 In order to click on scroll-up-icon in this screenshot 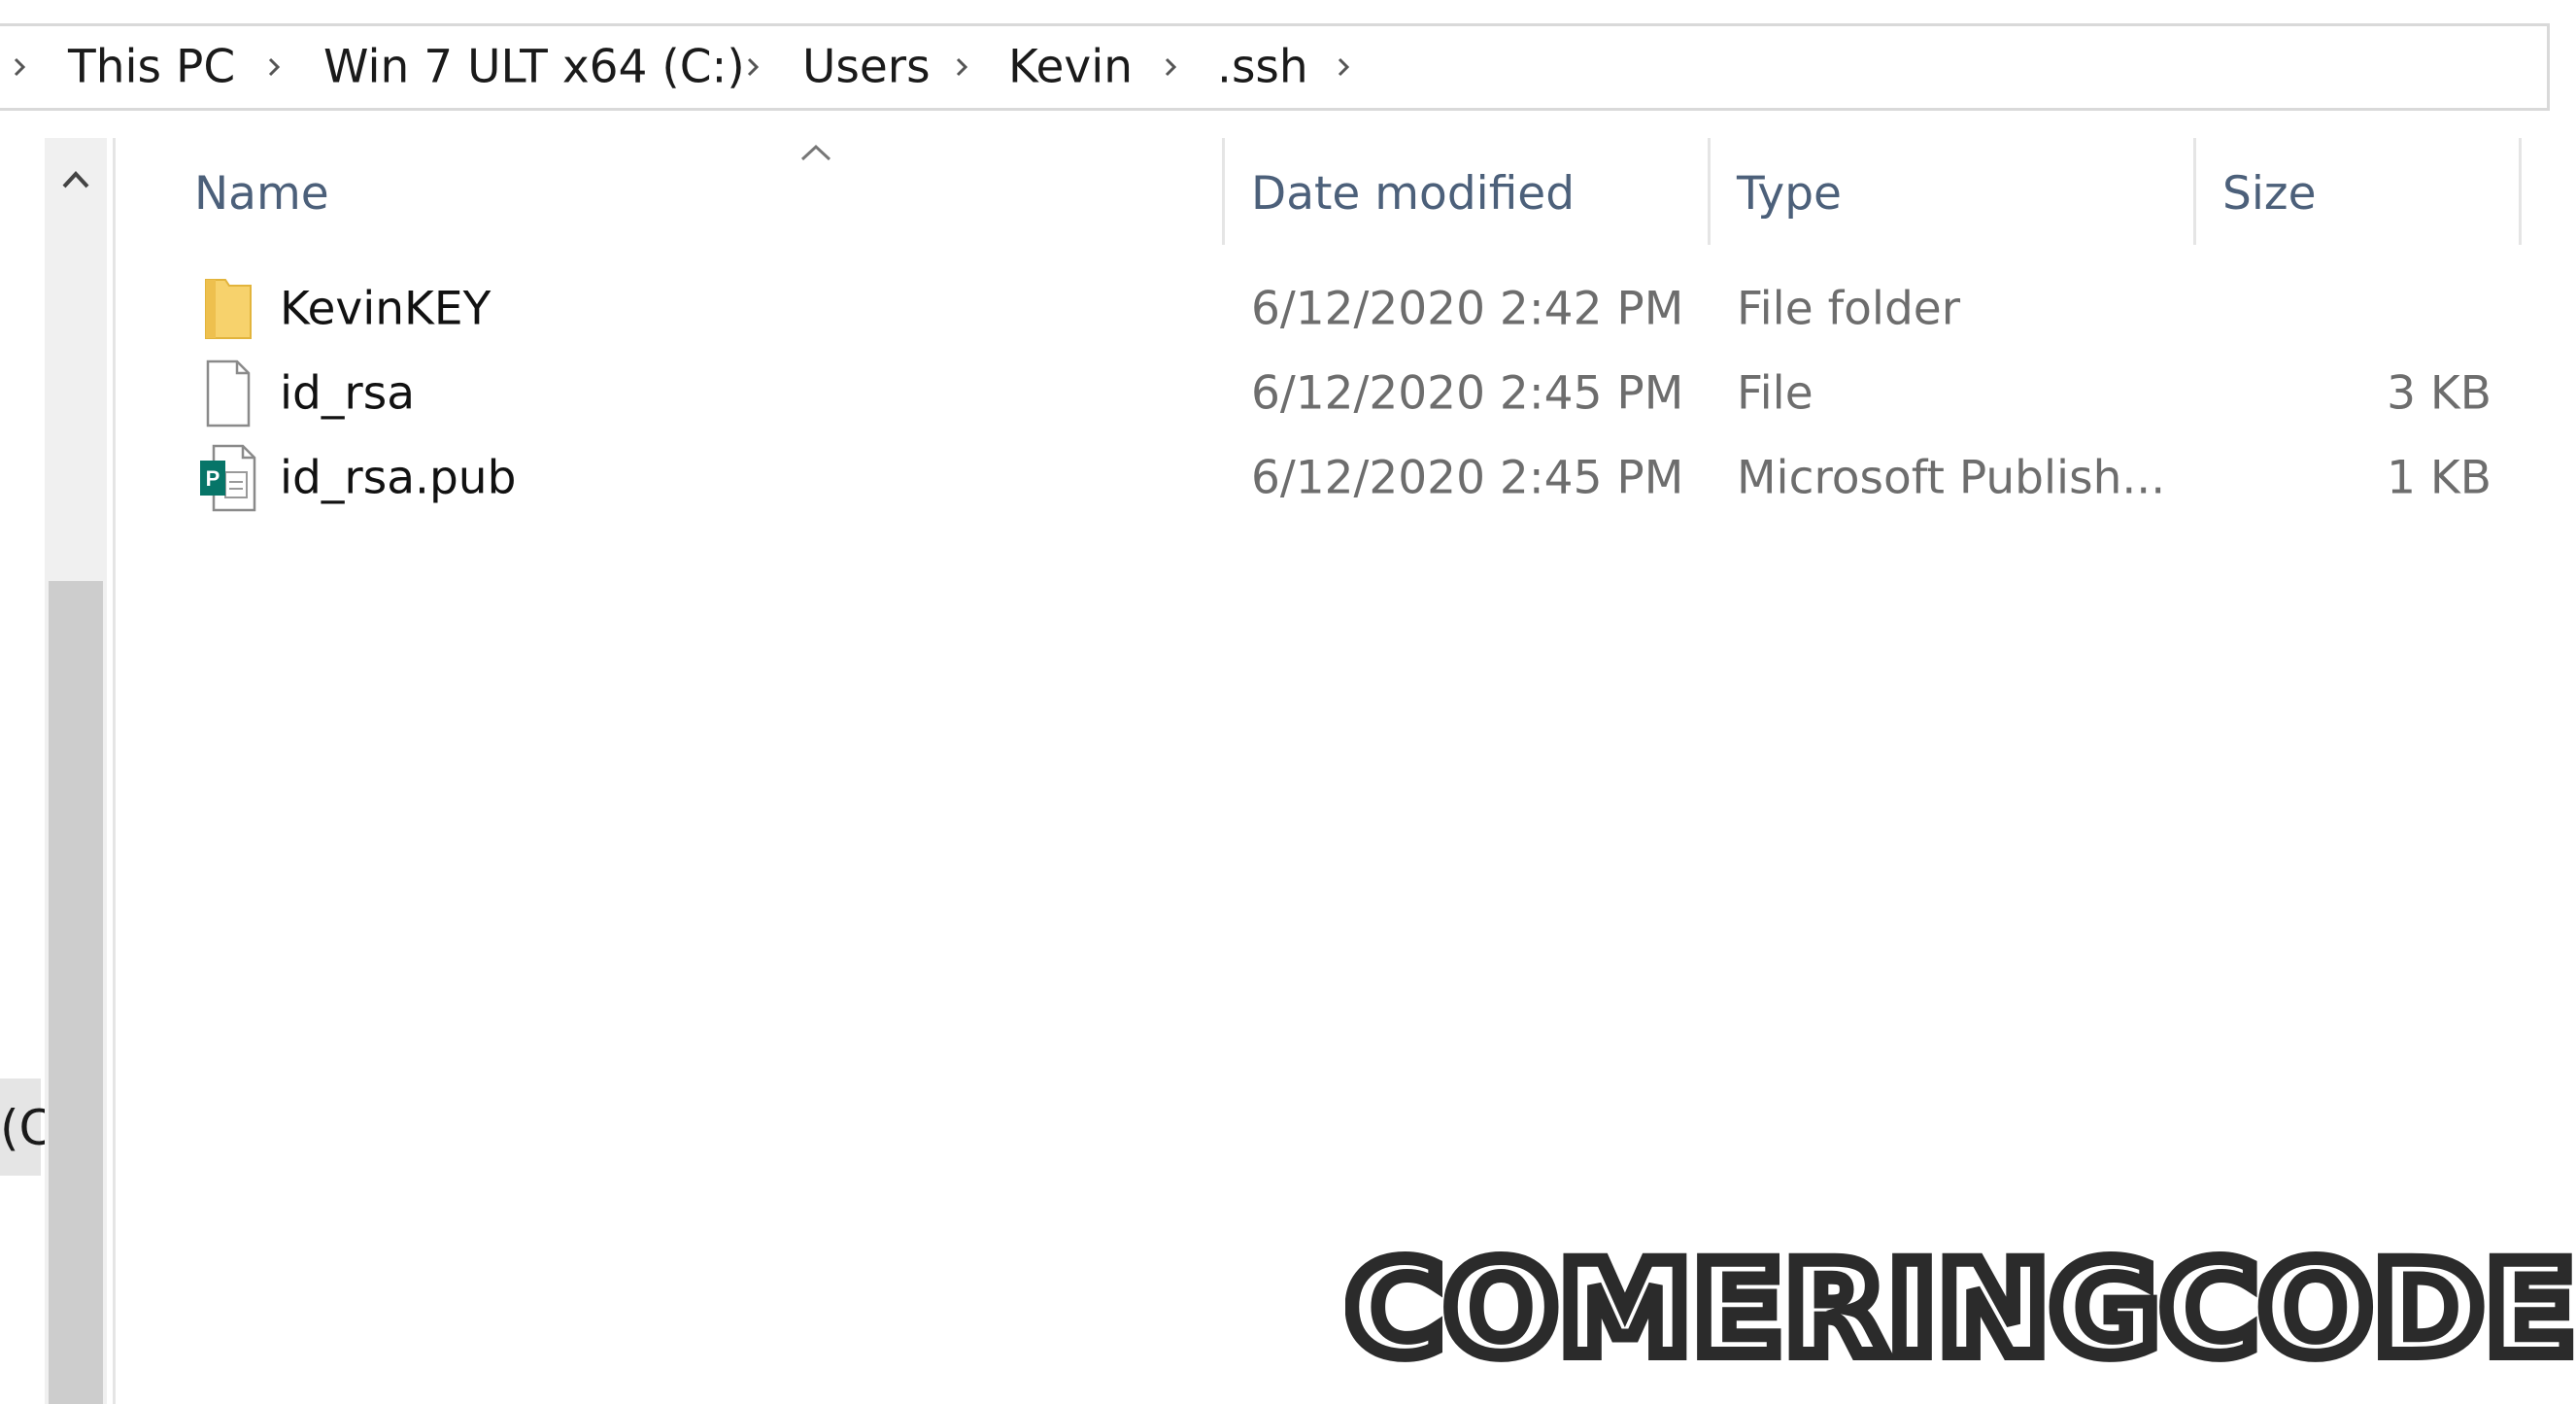, I will do `click(76, 179)`.